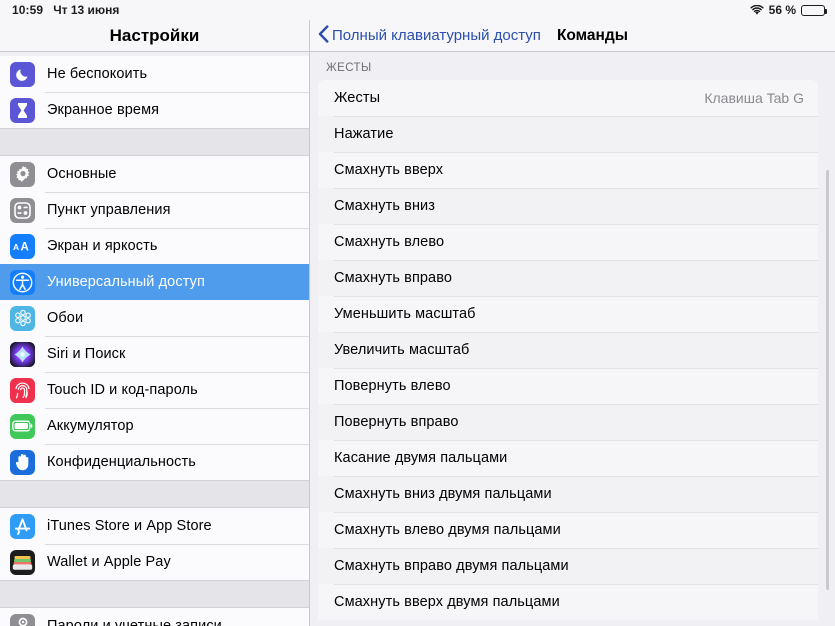 Image resolution: width=835 pixels, height=626 pixels. Describe the element at coordinates (357, 98) in the screenshot. I see `command-label: Жесты` at that location.